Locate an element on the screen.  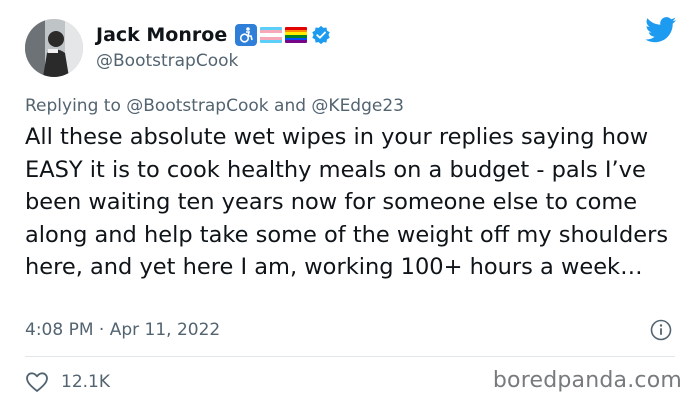
transgender-flag-icon is located at coordinates (271, 35).